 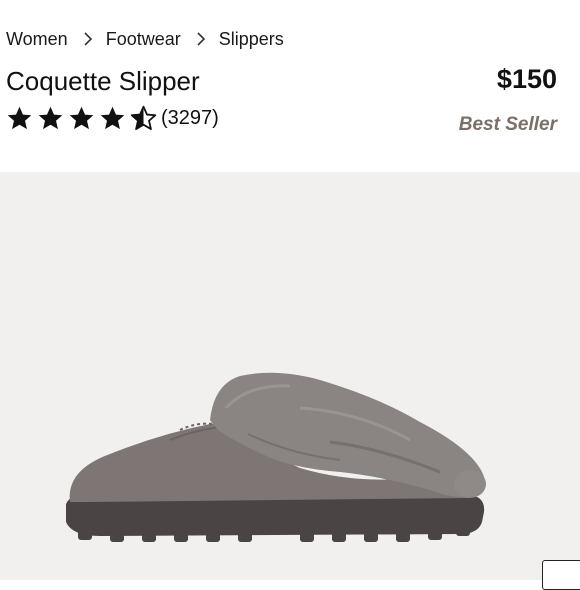 I want to click on product-price: $150, so click(x=526, y=79).